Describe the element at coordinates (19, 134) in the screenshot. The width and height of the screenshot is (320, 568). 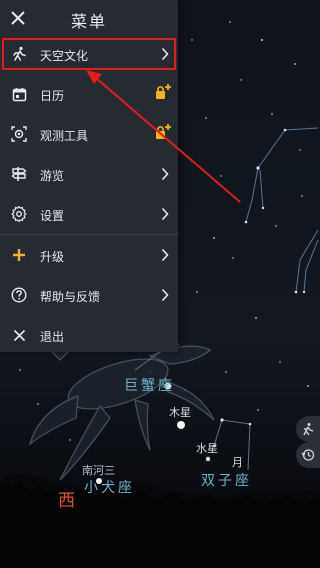
I see `observe-target-icon` at that location.